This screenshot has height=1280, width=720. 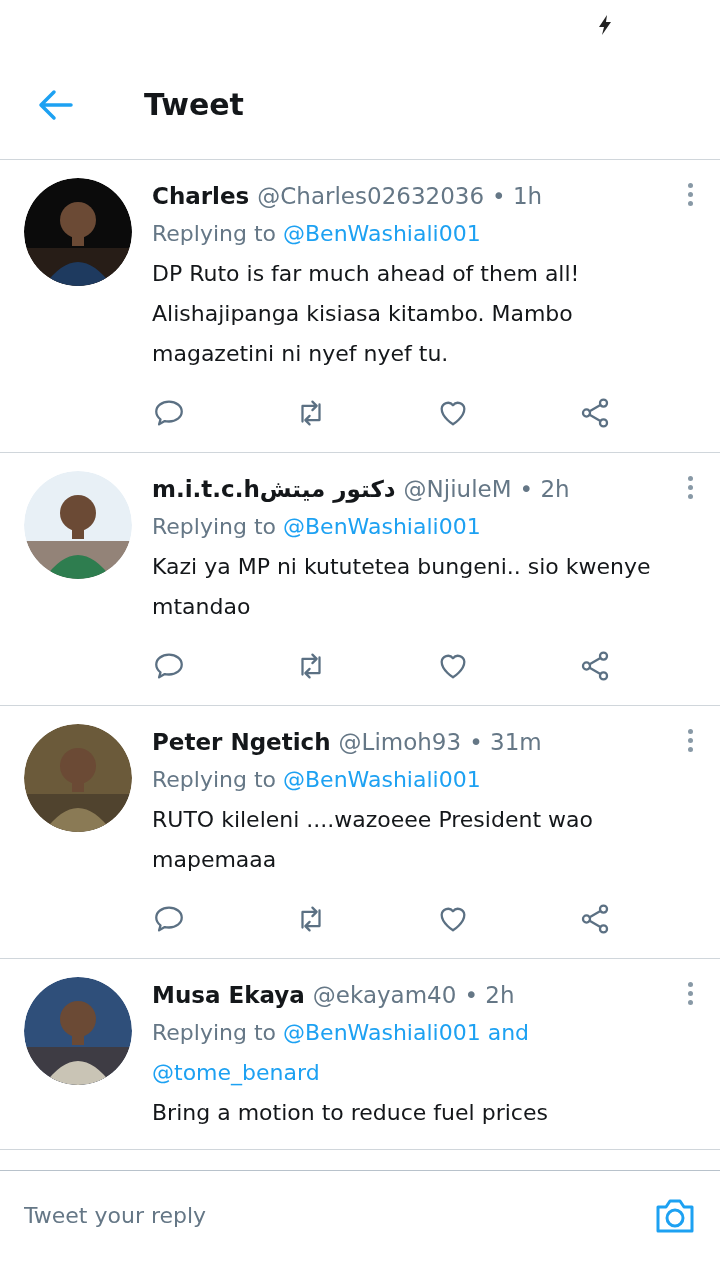 I want to click on user-name: m.i.t.c.hدكتور ميتش, so click(x=274, y=489).